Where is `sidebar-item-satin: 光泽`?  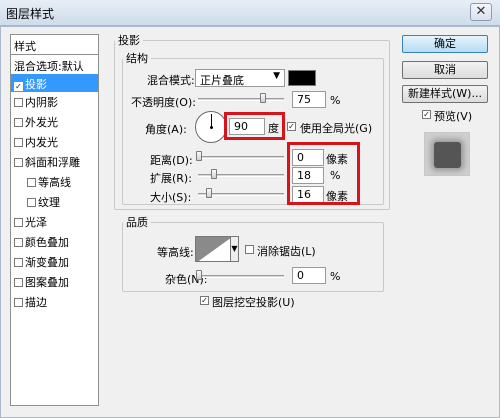
sidebar-item-satin: 光泽 is located at coordinates (54, 221).